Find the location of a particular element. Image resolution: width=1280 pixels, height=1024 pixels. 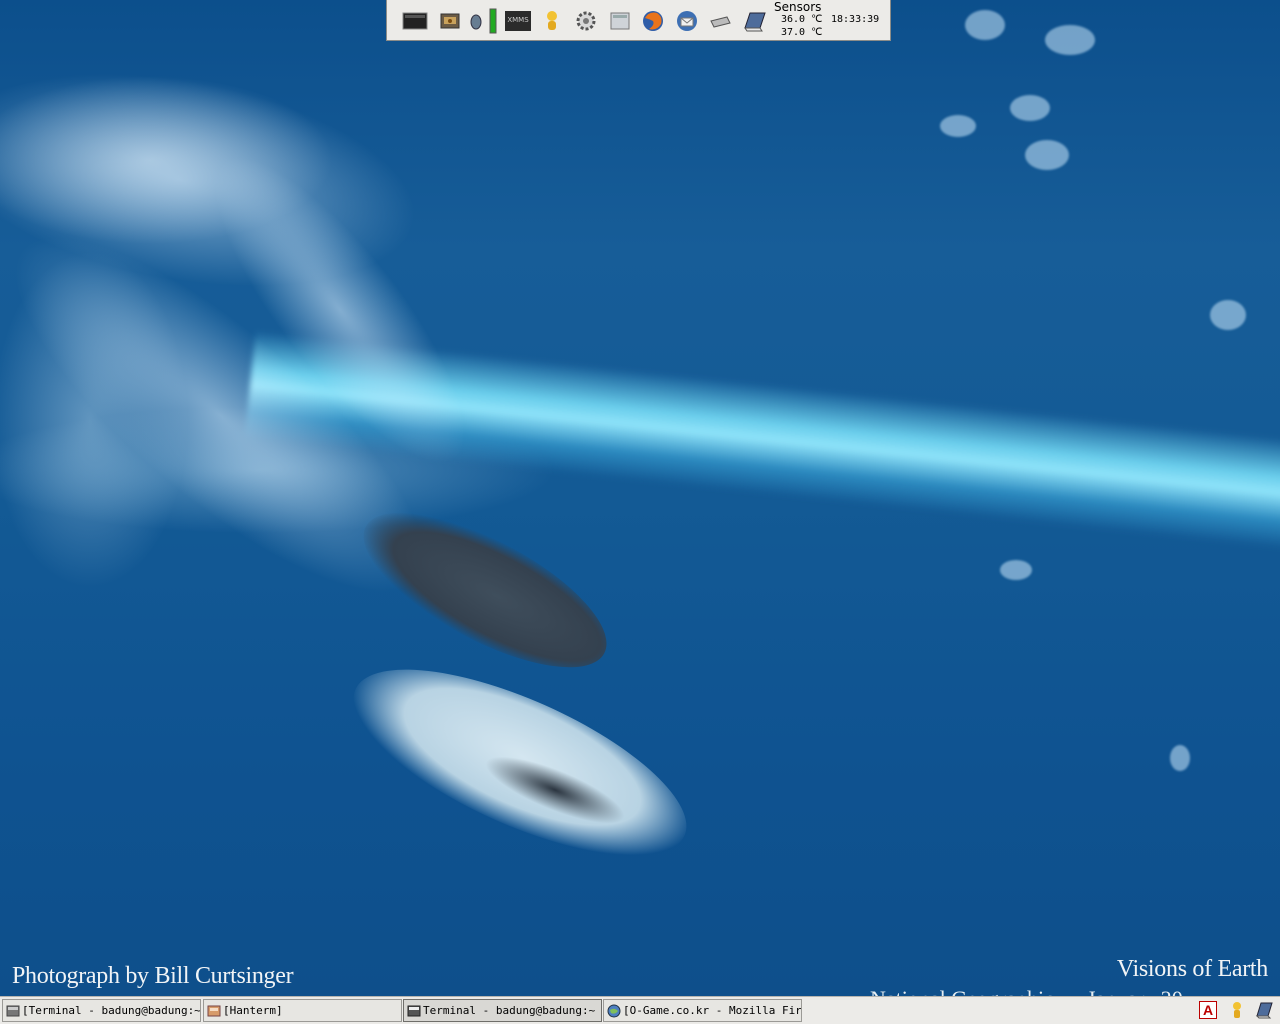

settings-launcher is located at coordinates (586, 21).